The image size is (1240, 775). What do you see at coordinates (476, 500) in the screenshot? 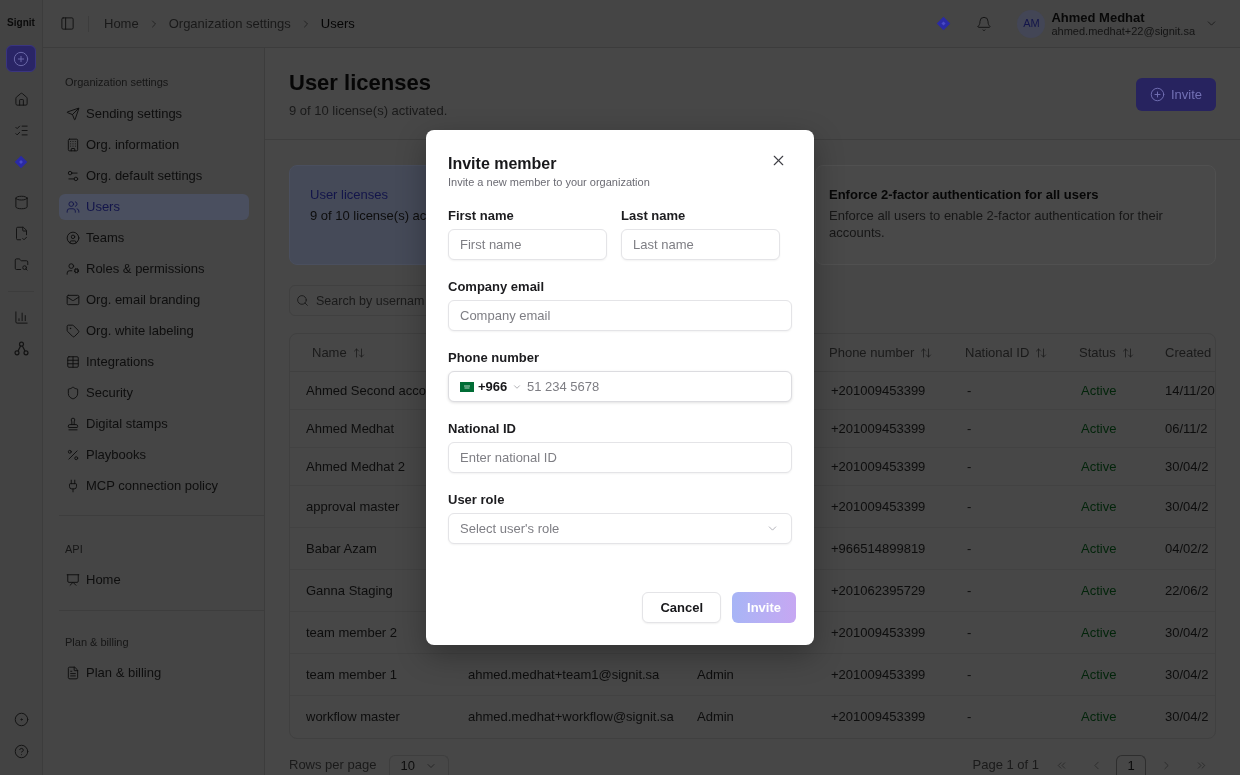
I see `field-label: User role` at bounding box center [476, 500].